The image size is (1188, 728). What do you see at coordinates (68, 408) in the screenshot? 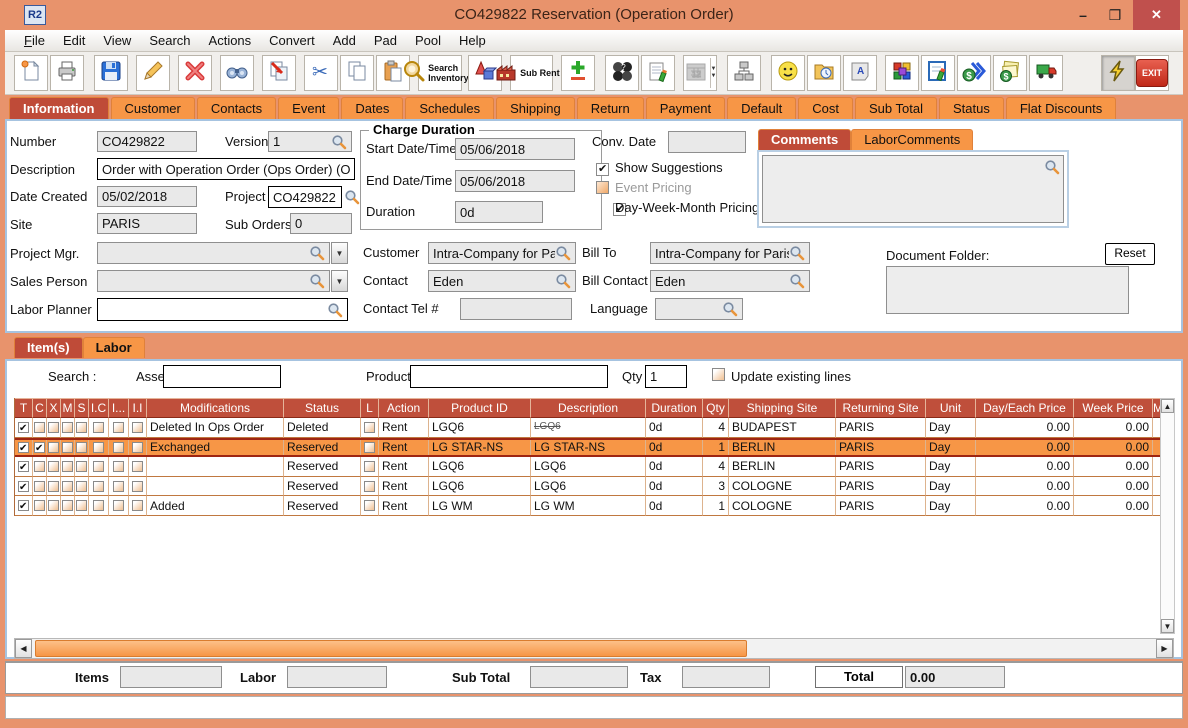
I see `column-header-m: M` at bounding box center [68, 408].